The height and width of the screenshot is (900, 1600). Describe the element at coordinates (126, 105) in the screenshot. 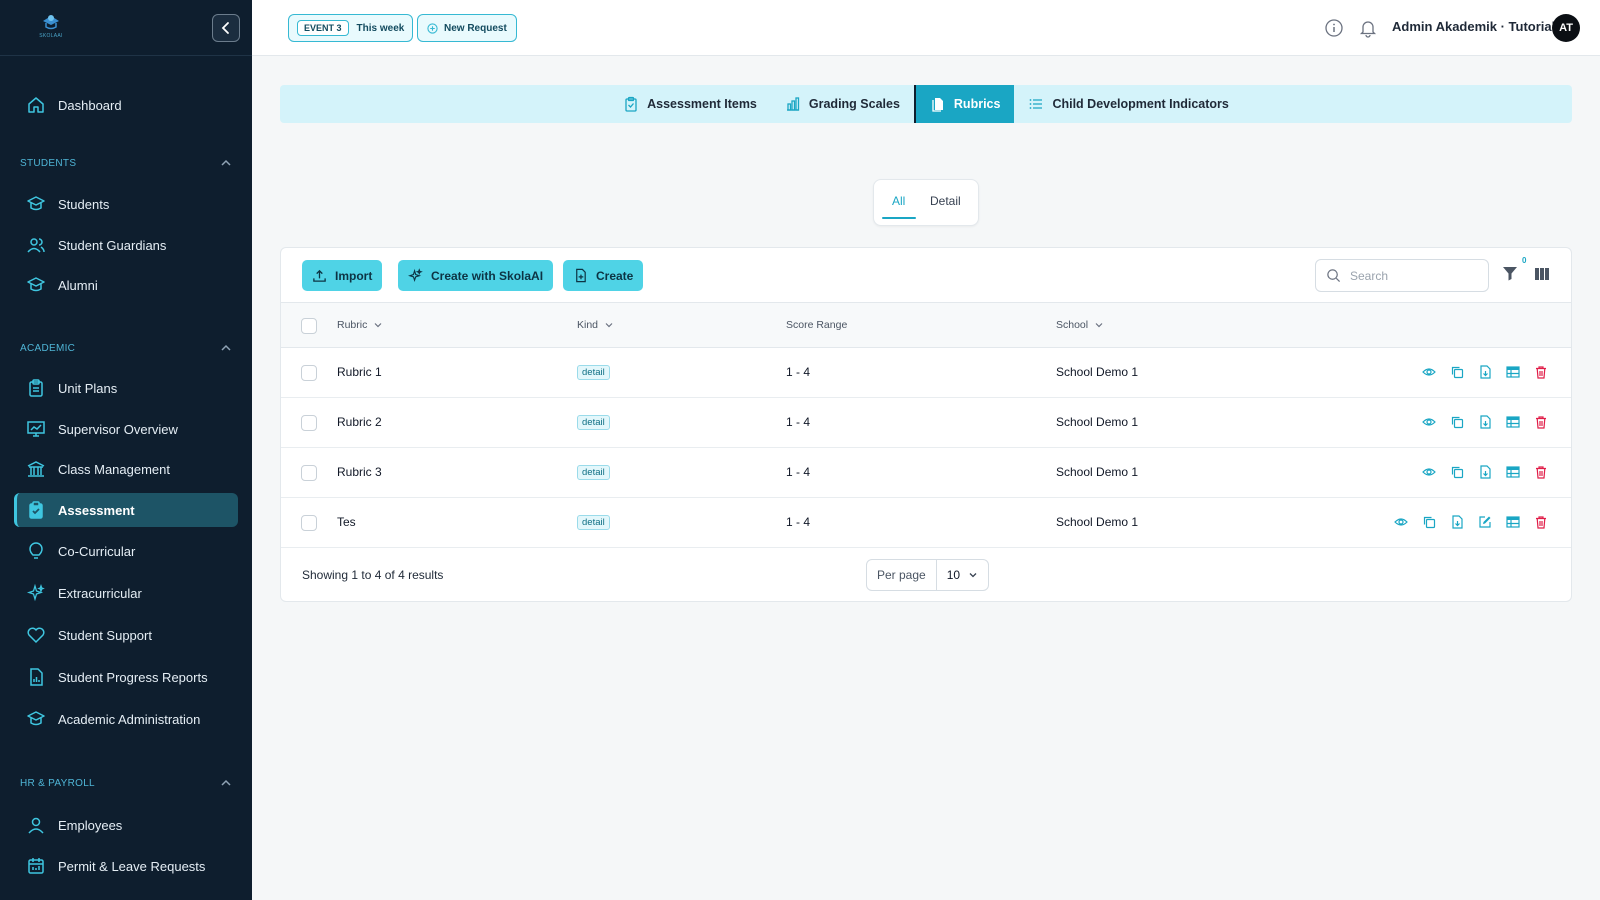

I see `sidebar-item-dashboard: Dashboard` at that location.